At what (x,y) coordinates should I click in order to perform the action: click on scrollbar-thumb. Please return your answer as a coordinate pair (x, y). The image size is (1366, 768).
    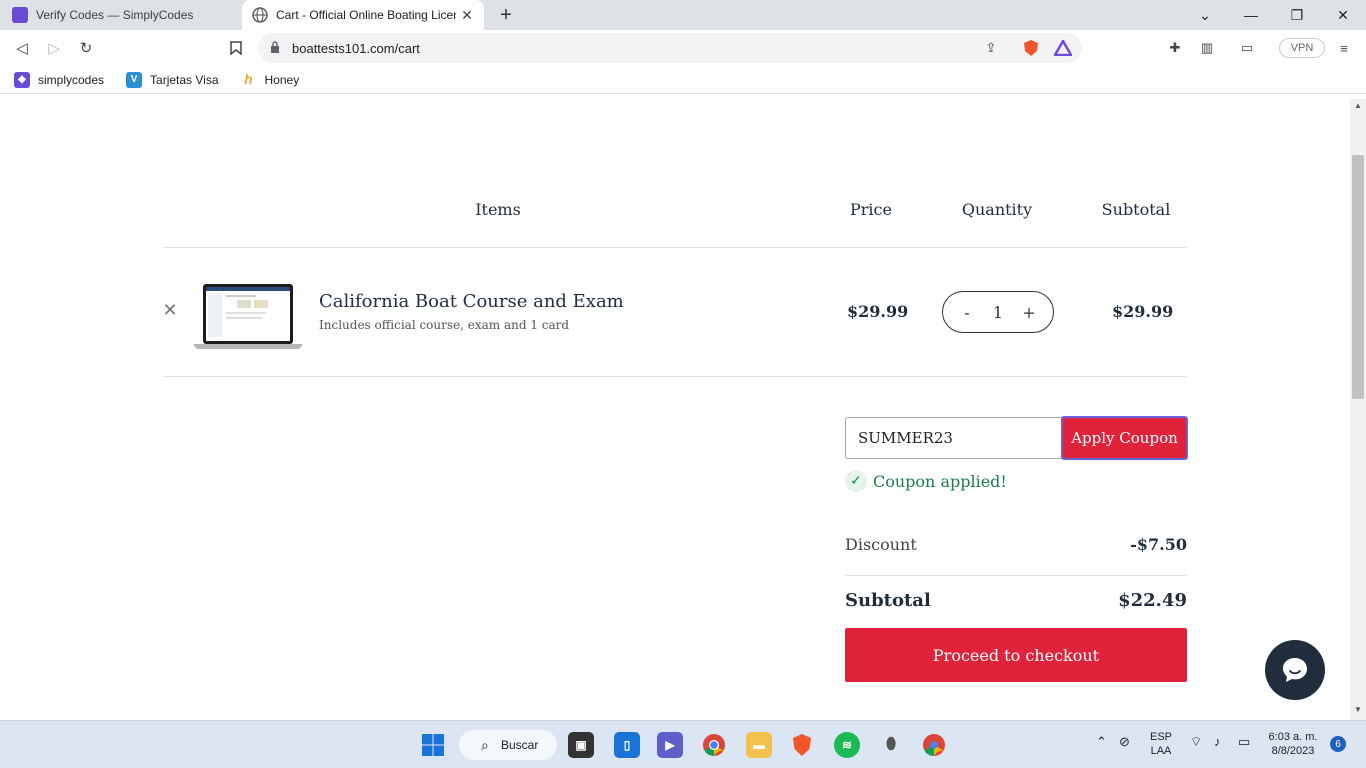
    Looking at the image, I should click on (1358, 277).